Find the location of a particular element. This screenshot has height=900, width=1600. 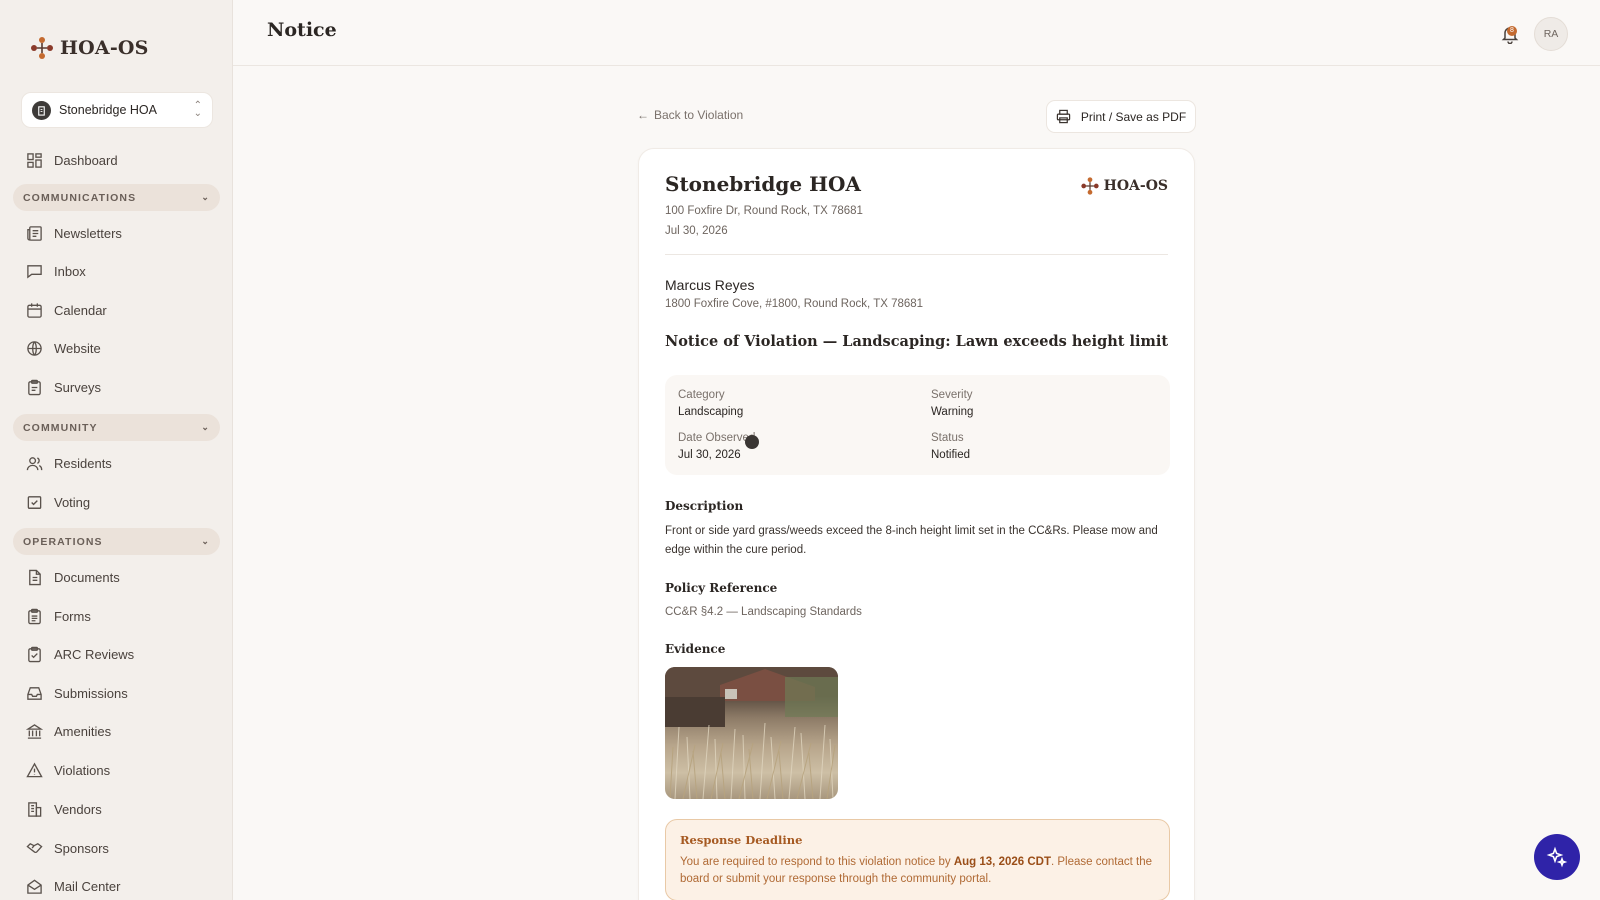

section-communications: COMMUNICATIONS ⌄ is located at coordinates (116, 197).